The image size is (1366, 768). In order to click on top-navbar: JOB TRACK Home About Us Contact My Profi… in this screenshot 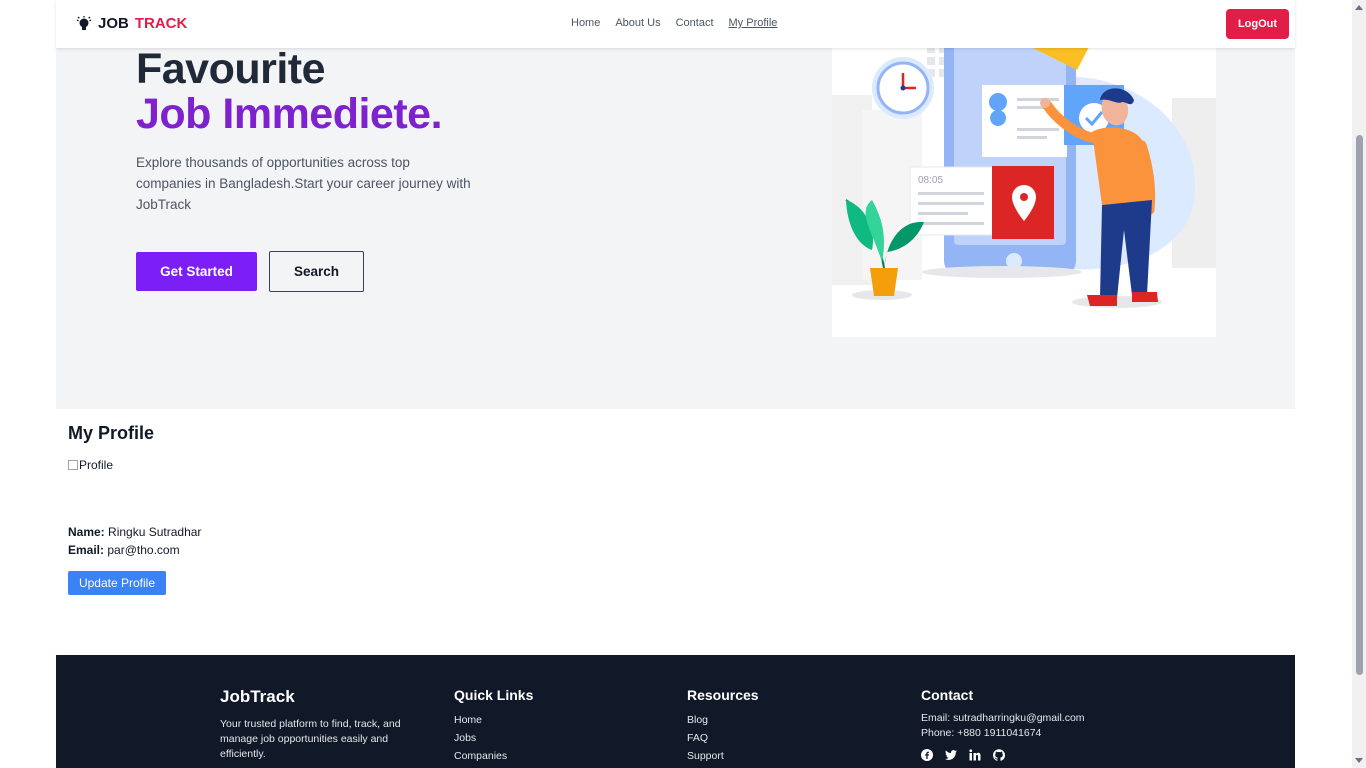, I will do `click(675, 24)`.